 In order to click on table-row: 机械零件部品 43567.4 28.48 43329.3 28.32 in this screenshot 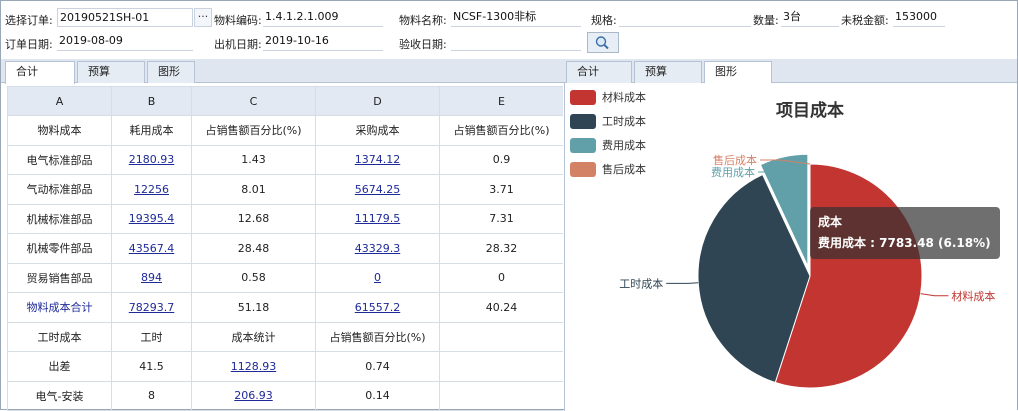, I will do `click(285, 248)`.